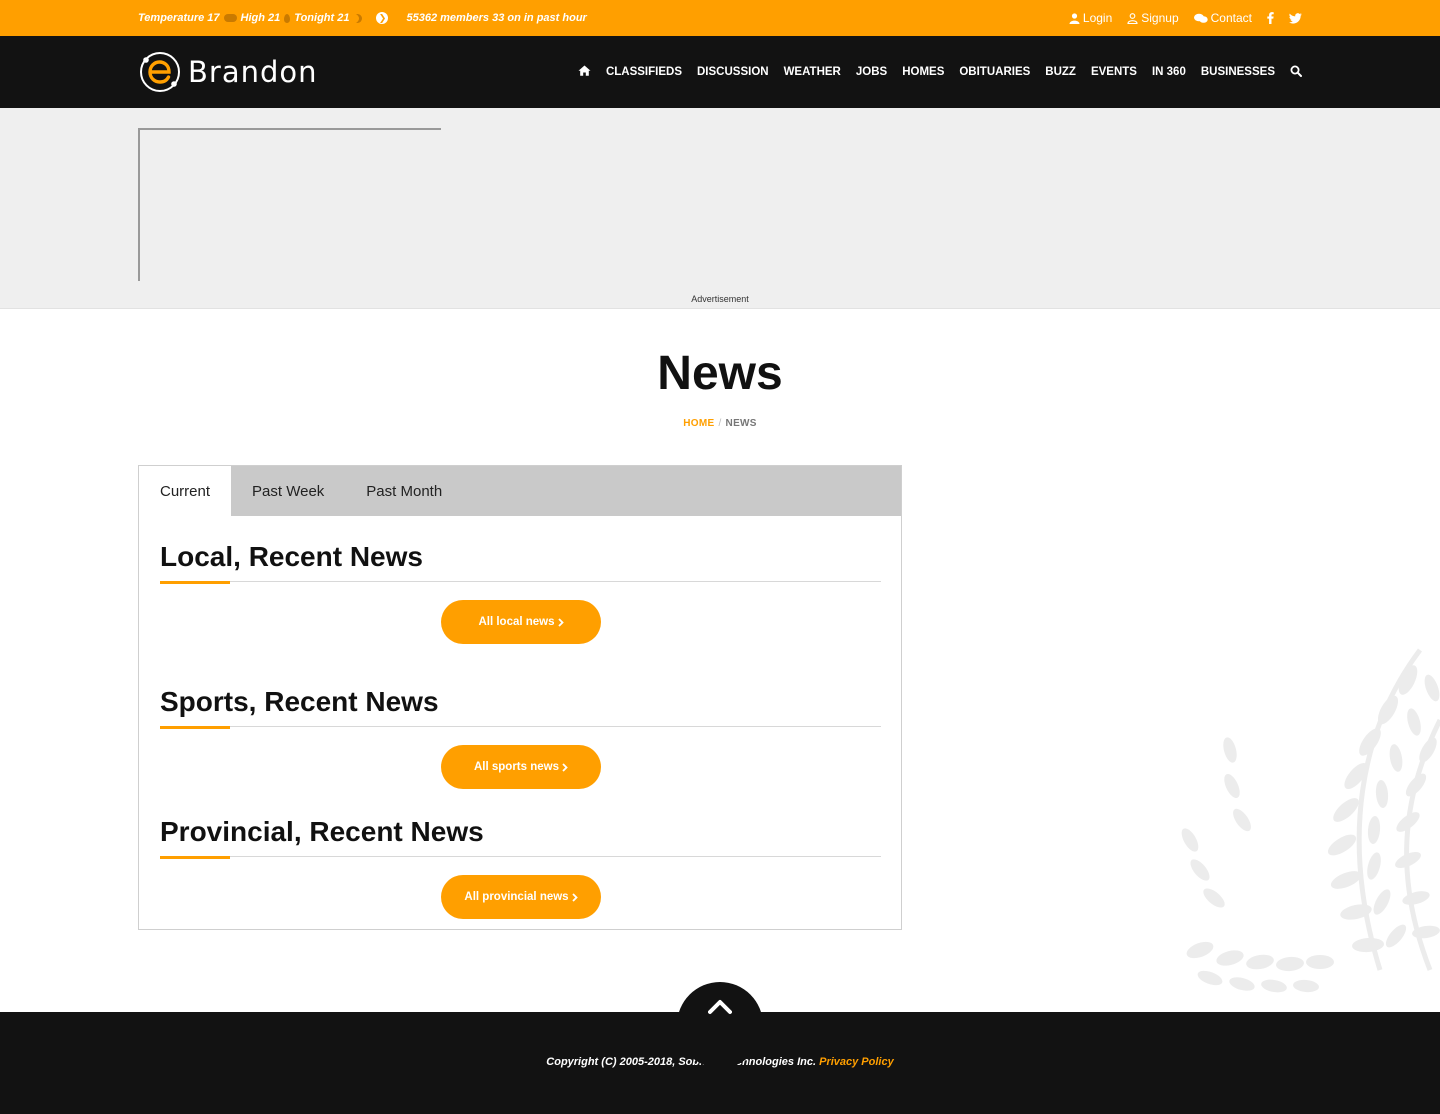  I want to click on moon-icon, so click(357, 18).